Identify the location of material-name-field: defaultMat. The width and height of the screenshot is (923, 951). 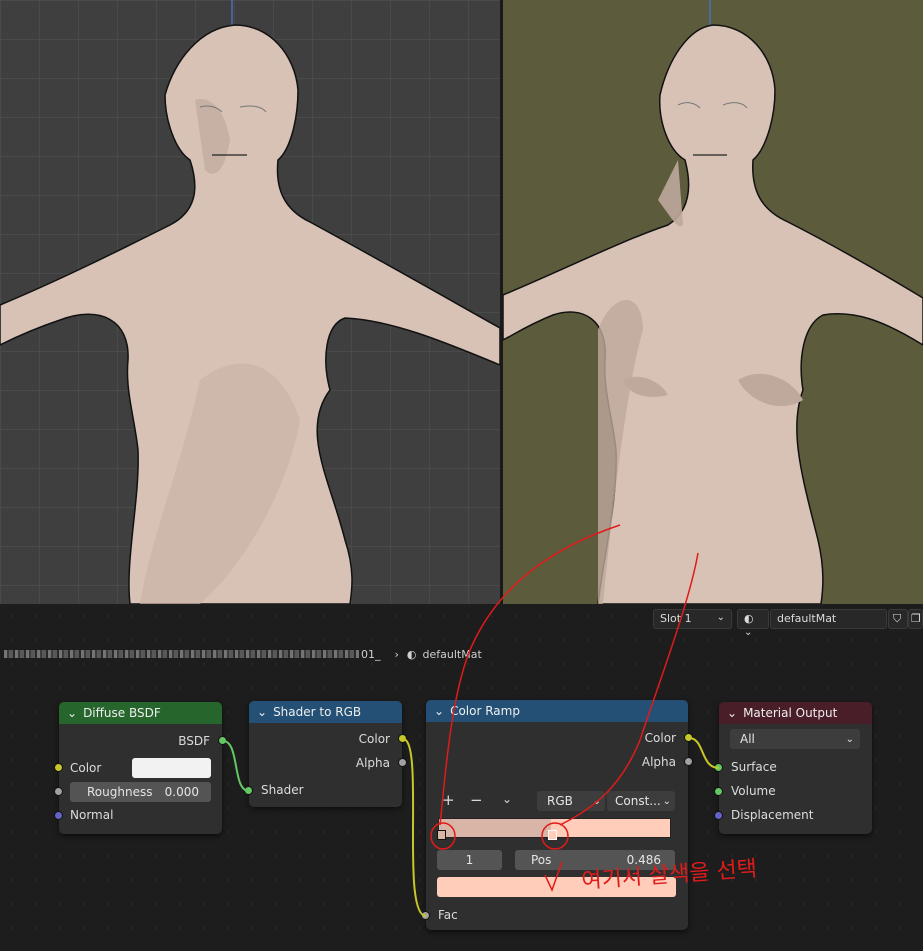
(828, 619).